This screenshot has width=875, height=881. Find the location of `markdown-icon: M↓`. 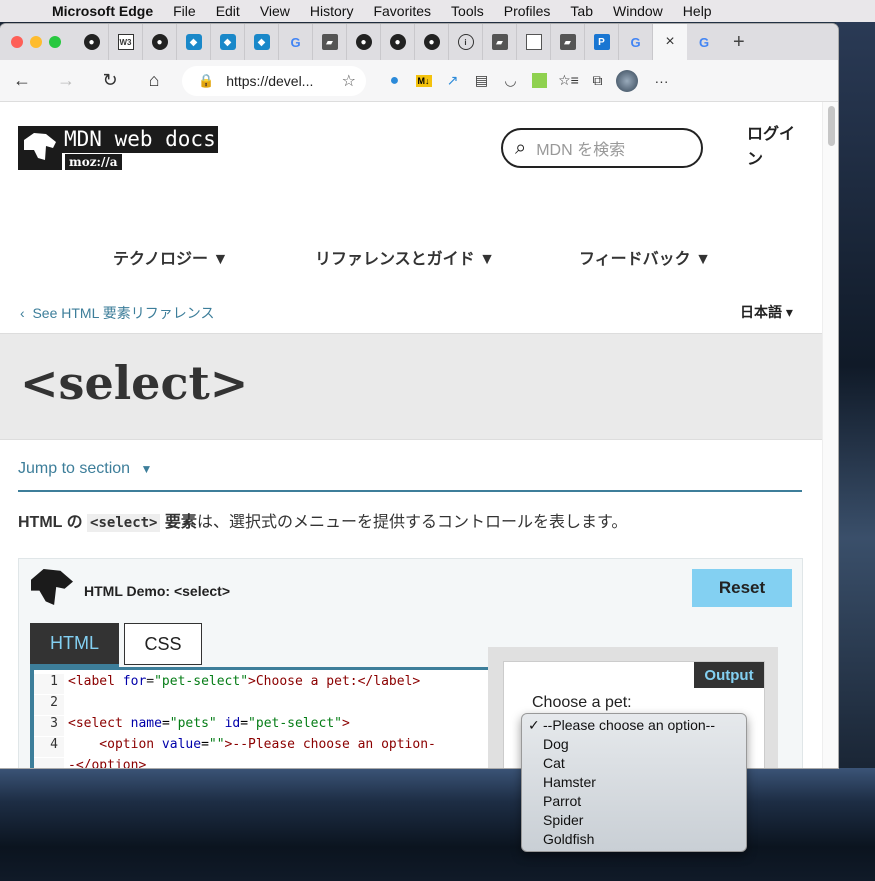

markdown-icon: M↓ is located at coordinates (423, 80).